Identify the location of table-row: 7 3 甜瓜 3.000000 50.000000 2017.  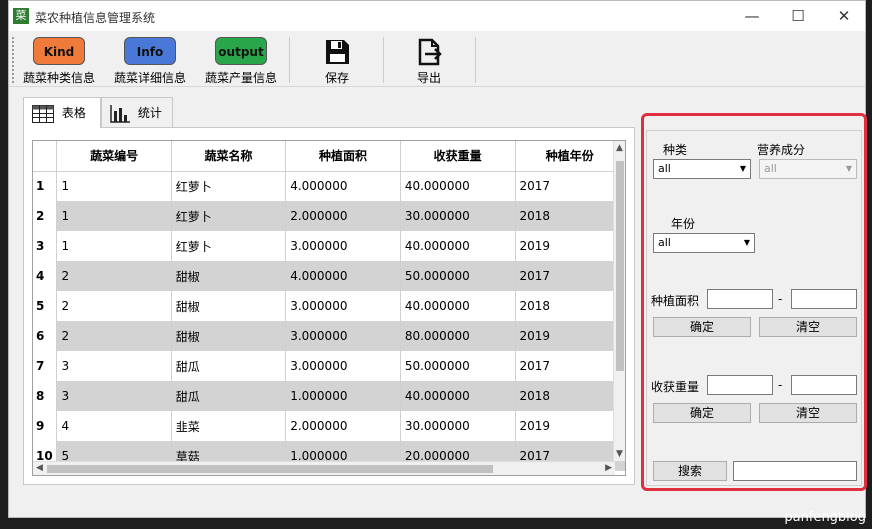
(329, 366).